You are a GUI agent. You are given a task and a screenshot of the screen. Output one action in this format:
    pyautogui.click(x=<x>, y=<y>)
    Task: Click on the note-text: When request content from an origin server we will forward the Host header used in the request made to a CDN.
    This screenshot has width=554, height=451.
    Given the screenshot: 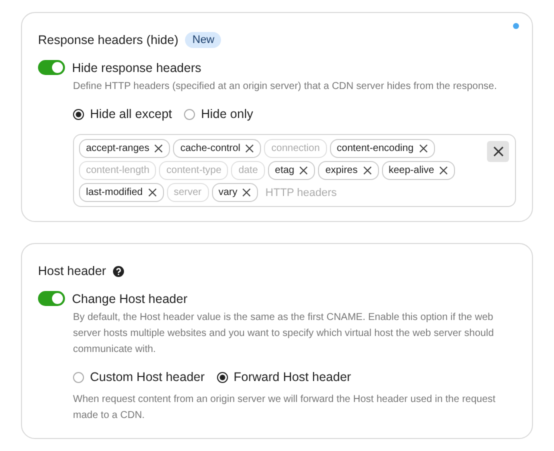 What is the action you would take?
    pyautogui.click(x=284, y=408)
    